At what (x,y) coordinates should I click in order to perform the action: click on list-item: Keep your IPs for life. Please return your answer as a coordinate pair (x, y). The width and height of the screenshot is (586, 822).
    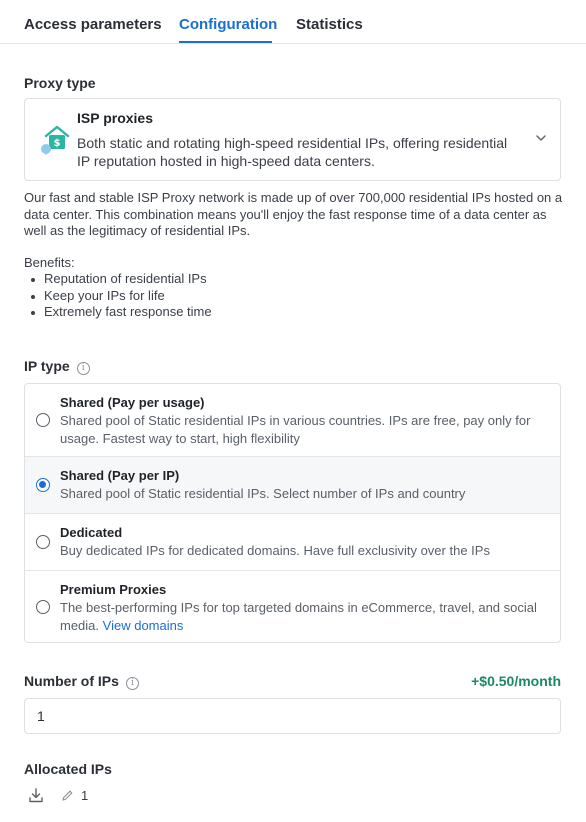
    Looking at the image, I should click on (118, 296).